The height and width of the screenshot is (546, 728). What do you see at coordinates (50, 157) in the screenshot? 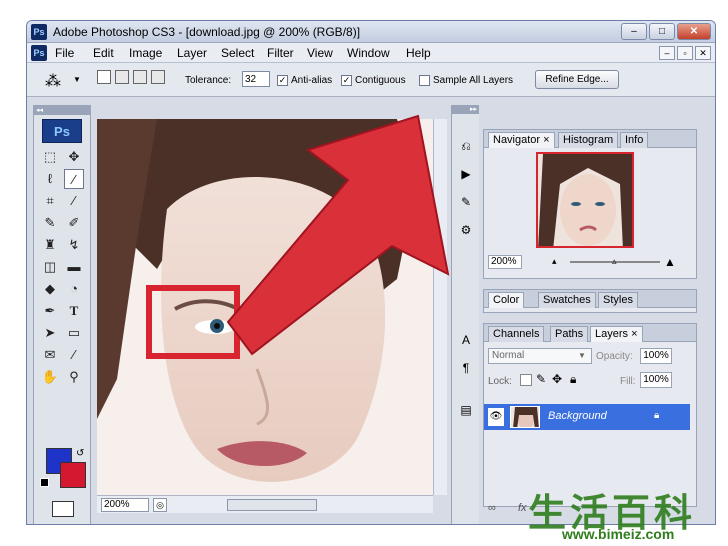
I see `marquee-tool-icon: ⬚` at bounding box center [50, 157].